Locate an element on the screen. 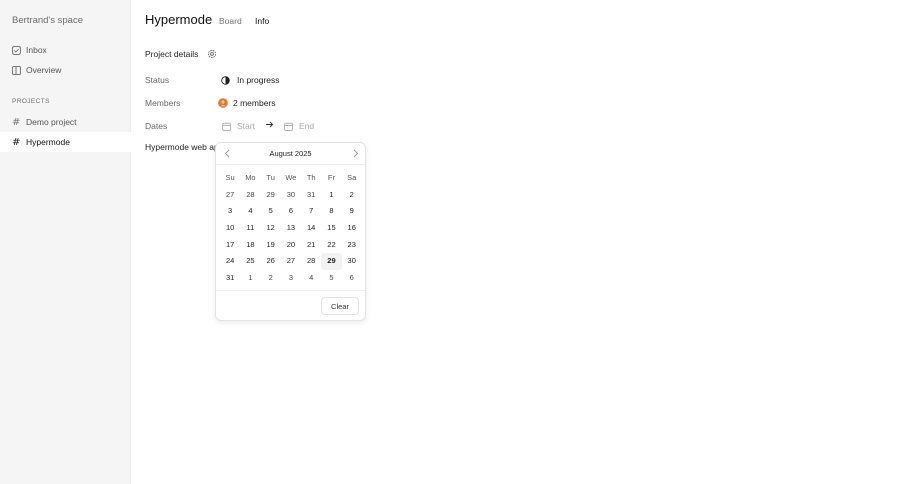 The width and height of the screenshot is (900, 484). calendar-day: 26 is located at coordinates (271, 261).